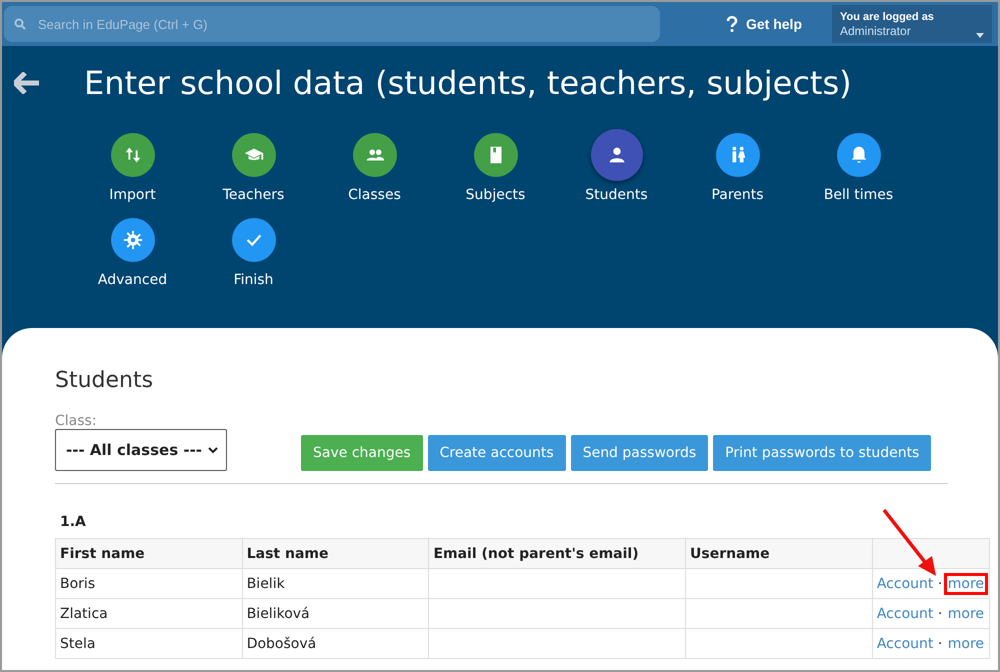 The image size is (1000, 672). Describe the element at coordinates (335, 553) in the screenshot. I see `column-header: Last name` at that location.